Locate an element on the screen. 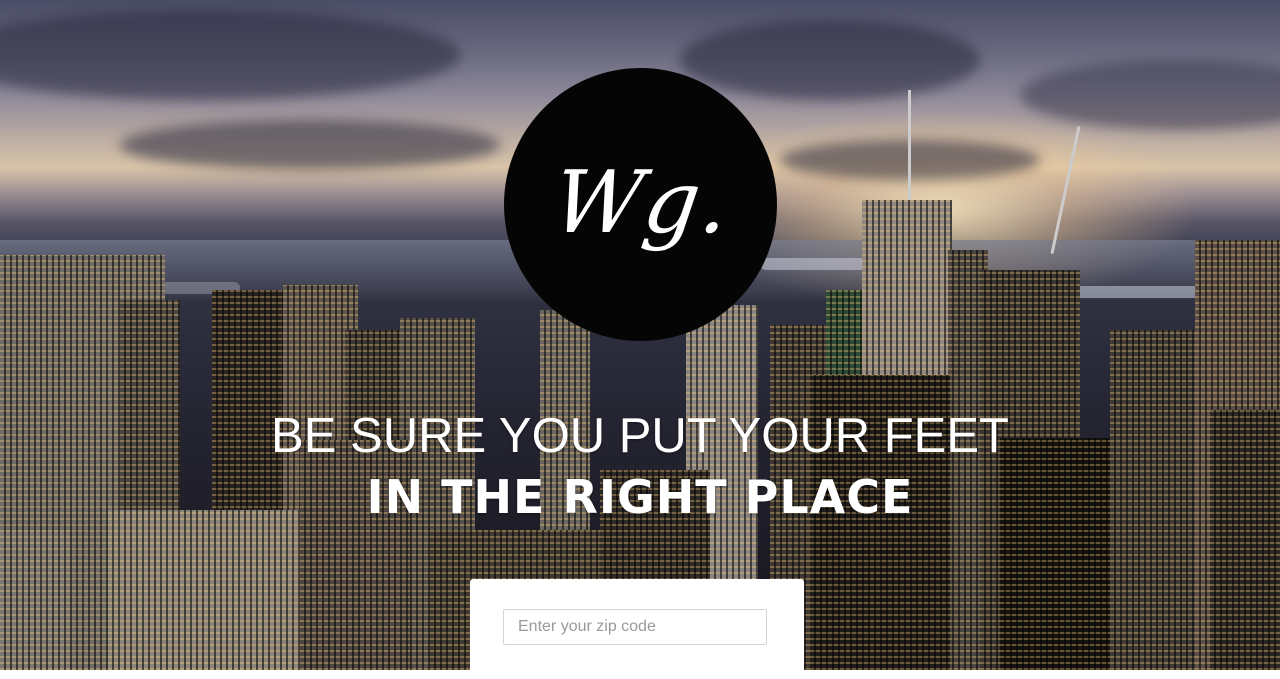 The image size is (1280, 679). logo-text: Wg. is located at coordinates (642, 202).